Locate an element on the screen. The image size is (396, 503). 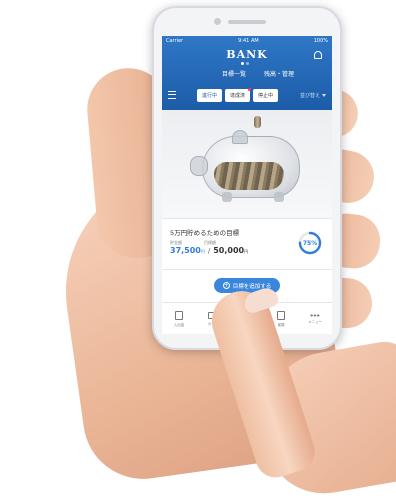
chevron-down-icon is located at coordinates (324, 95).